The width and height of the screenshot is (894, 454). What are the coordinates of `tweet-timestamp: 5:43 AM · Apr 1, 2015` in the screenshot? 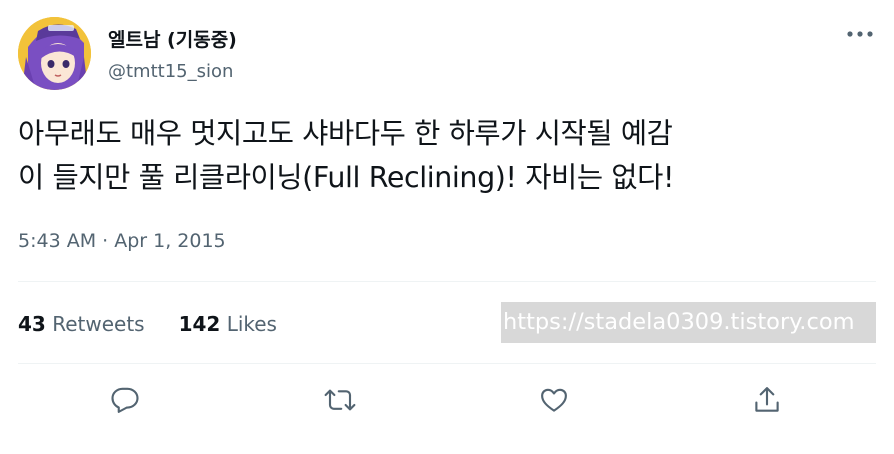 It's located at (122, 241).